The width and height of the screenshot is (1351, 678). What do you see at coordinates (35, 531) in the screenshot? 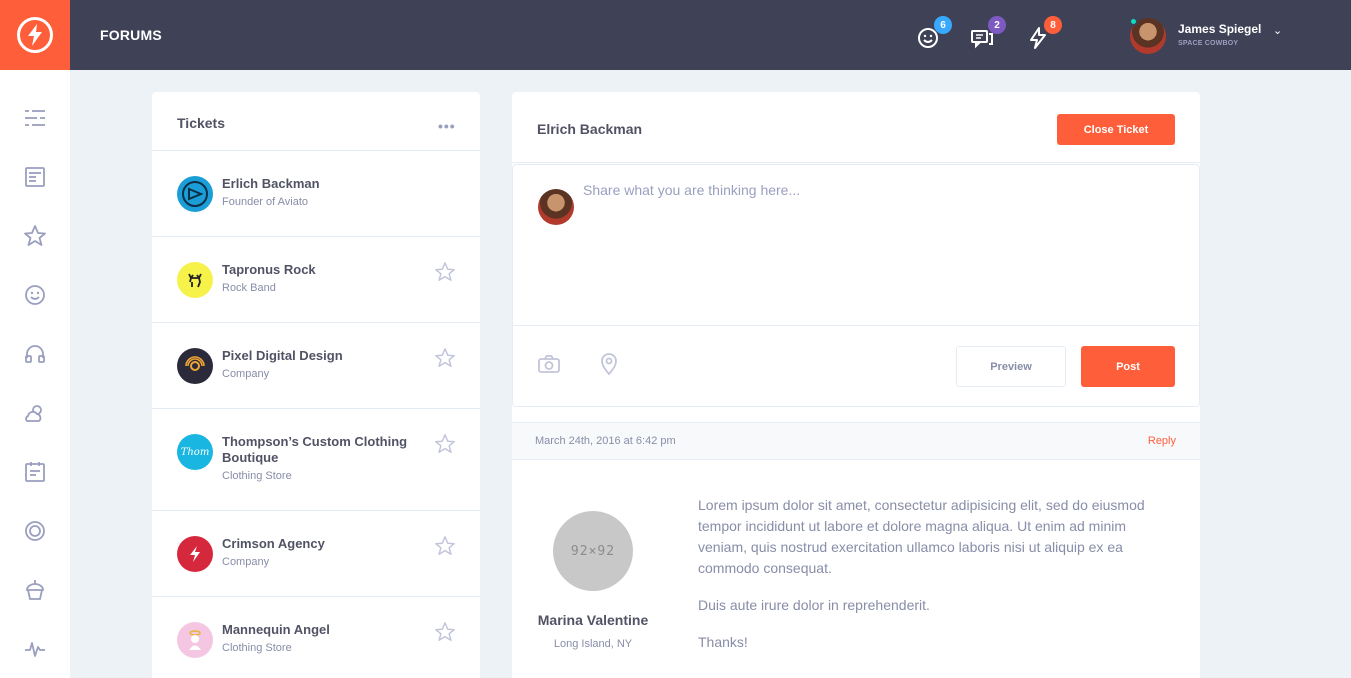
I see `badges-icon` at bounding box center [35, 531].